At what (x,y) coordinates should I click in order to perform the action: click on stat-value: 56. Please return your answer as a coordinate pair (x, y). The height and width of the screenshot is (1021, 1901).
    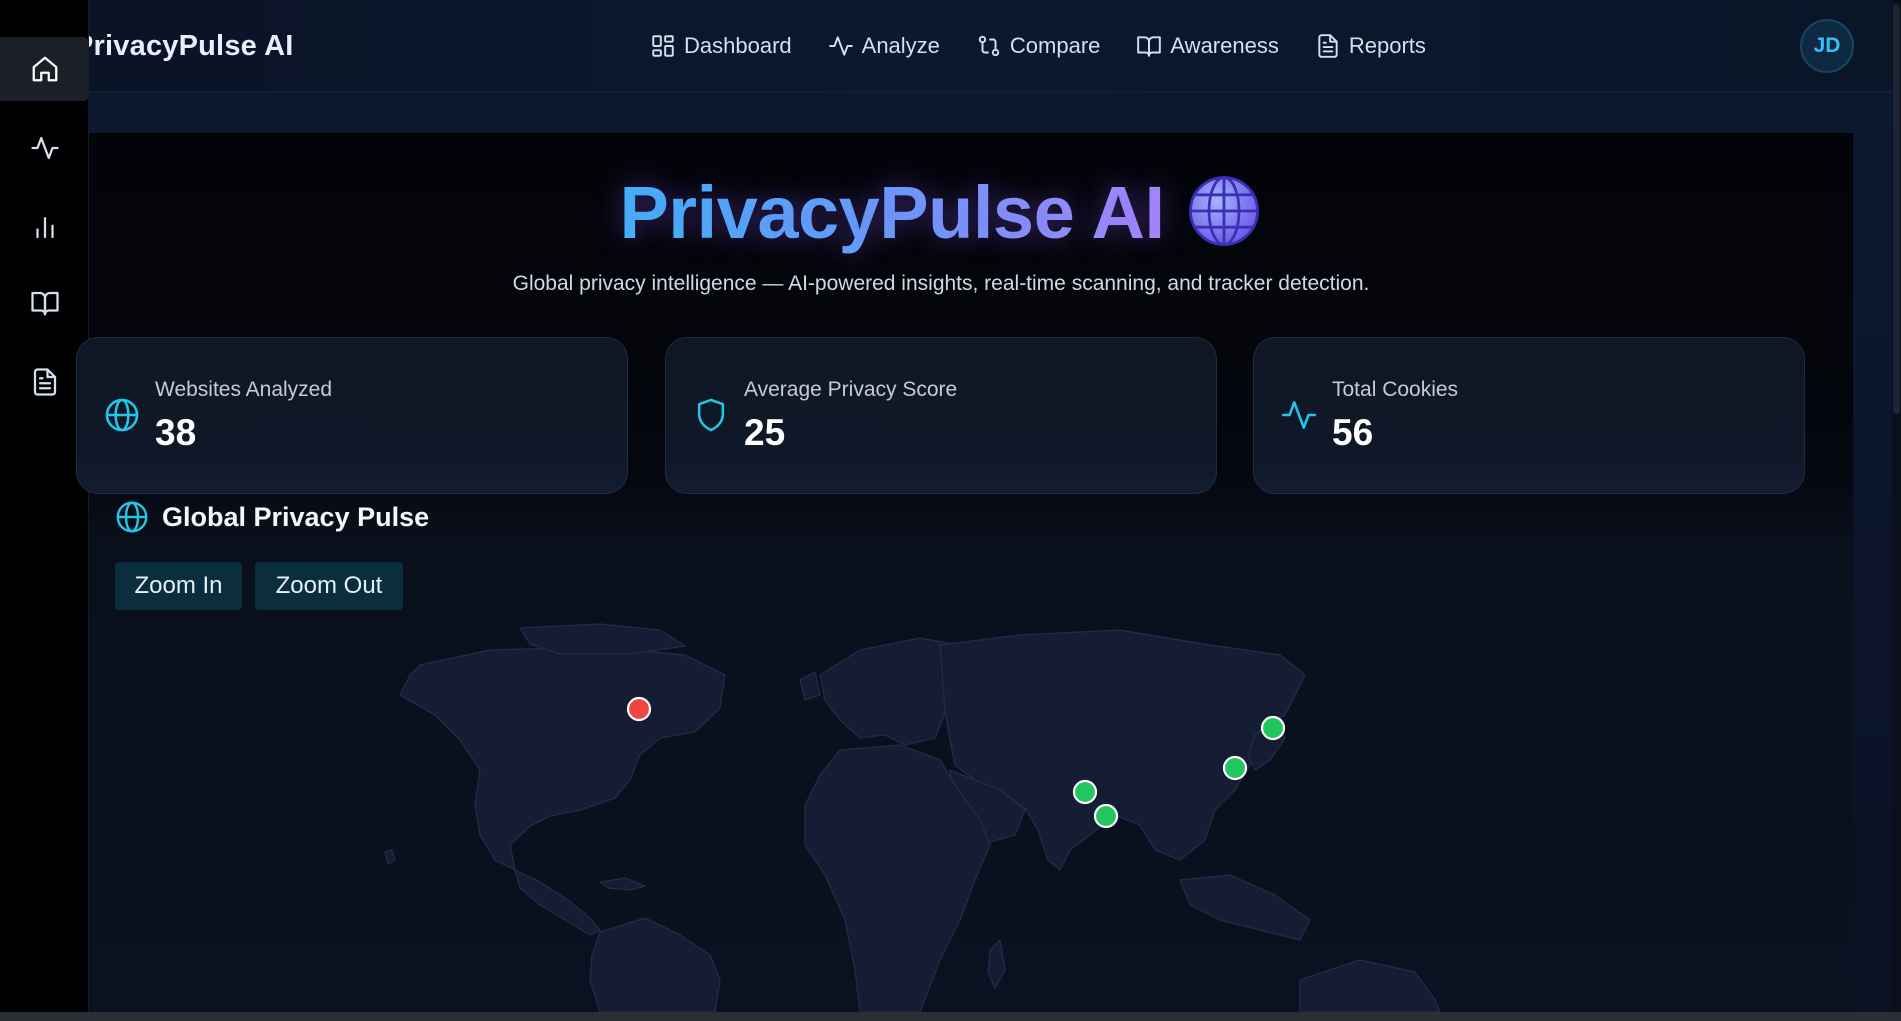
    Looking at the image, I should click on (1353, 432).